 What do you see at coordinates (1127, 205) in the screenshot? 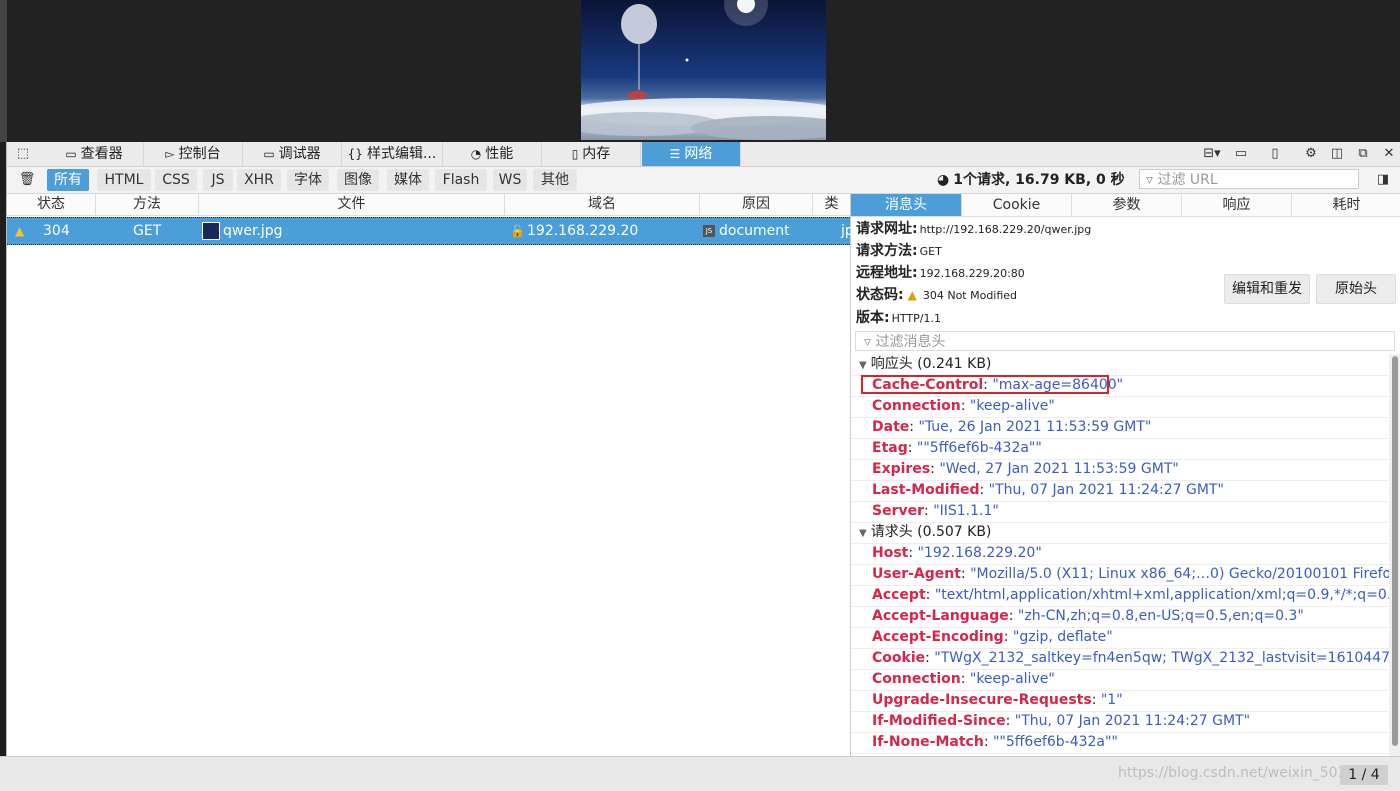
I see `tab-params: 参数` at bounding box center [1127, 205].